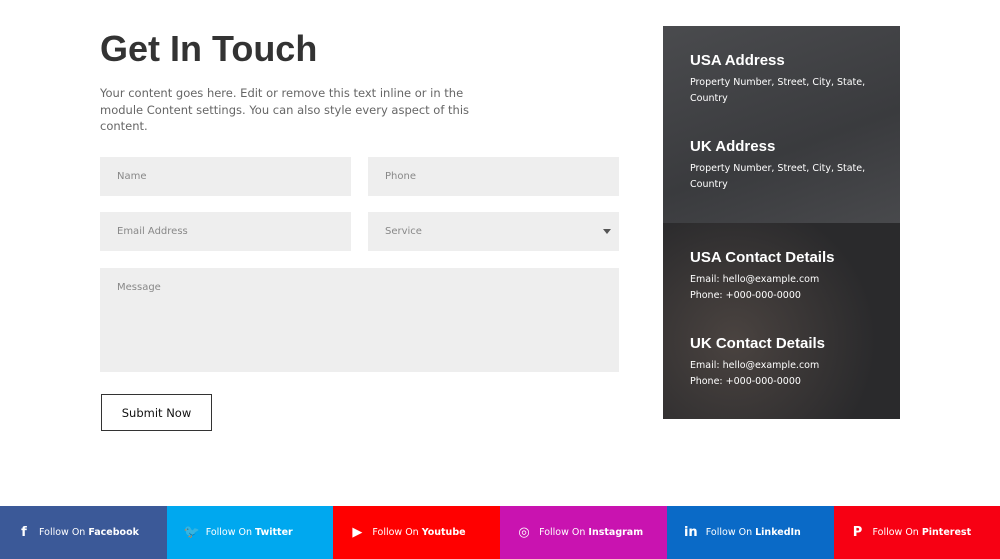 The image size is (1000, 559). What do you see at coordinates (762, 257) in the screenshot?
I see `heading: USA Contact Details` at bounding box center [762, 257].